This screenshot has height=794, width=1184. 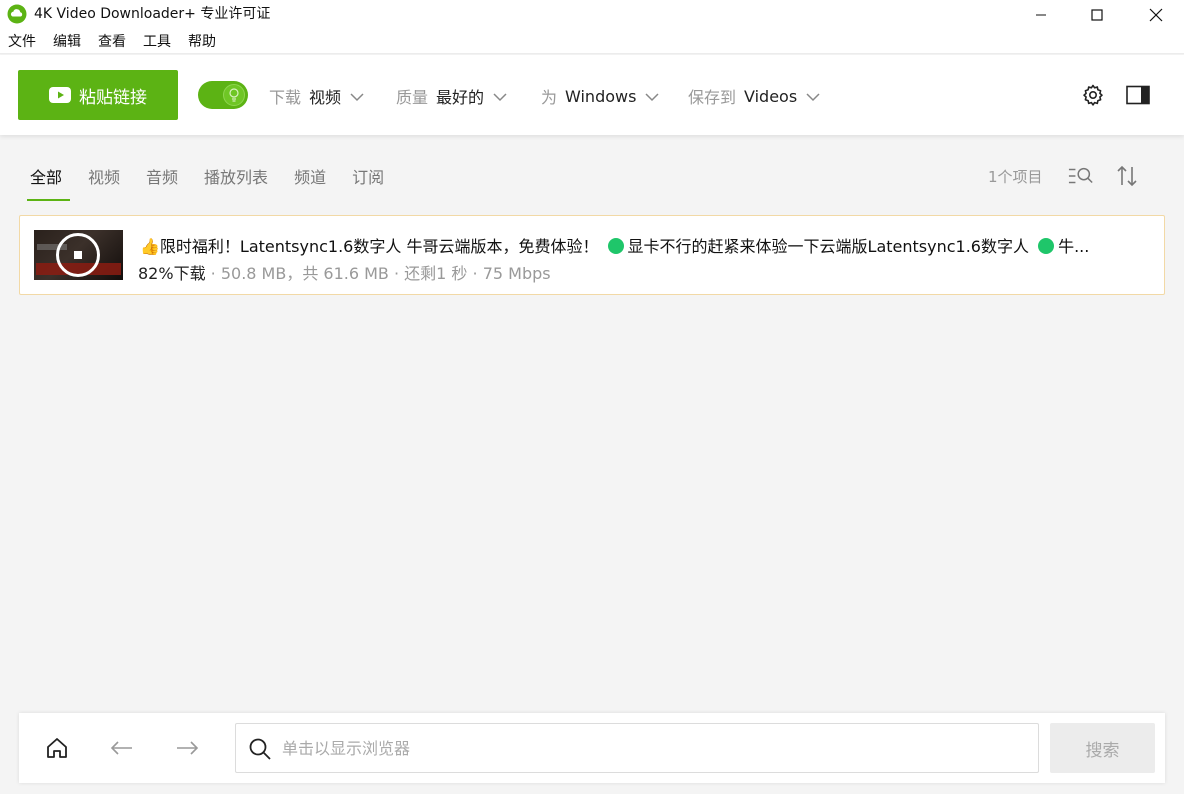 I want to click on lightbulb-icon, so click(x=234, y=95).